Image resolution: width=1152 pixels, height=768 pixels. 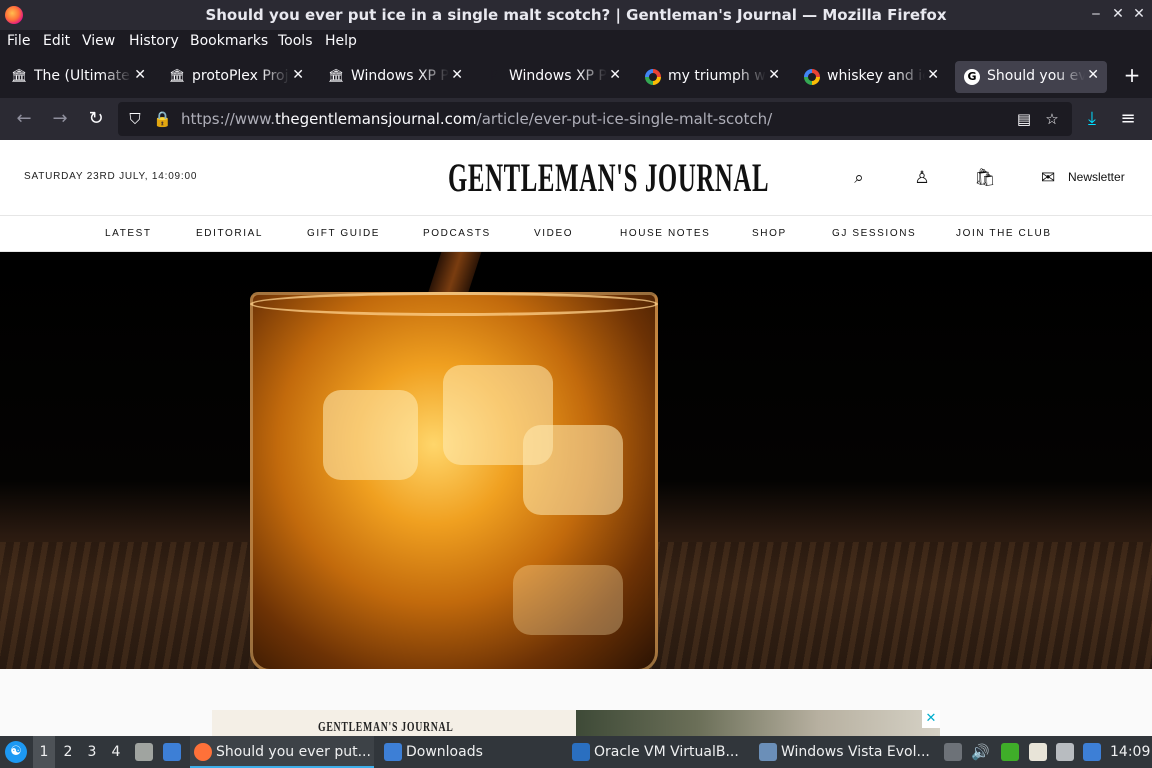 I want to click on new-tab-icon: +, so click(x=1132, y=77).